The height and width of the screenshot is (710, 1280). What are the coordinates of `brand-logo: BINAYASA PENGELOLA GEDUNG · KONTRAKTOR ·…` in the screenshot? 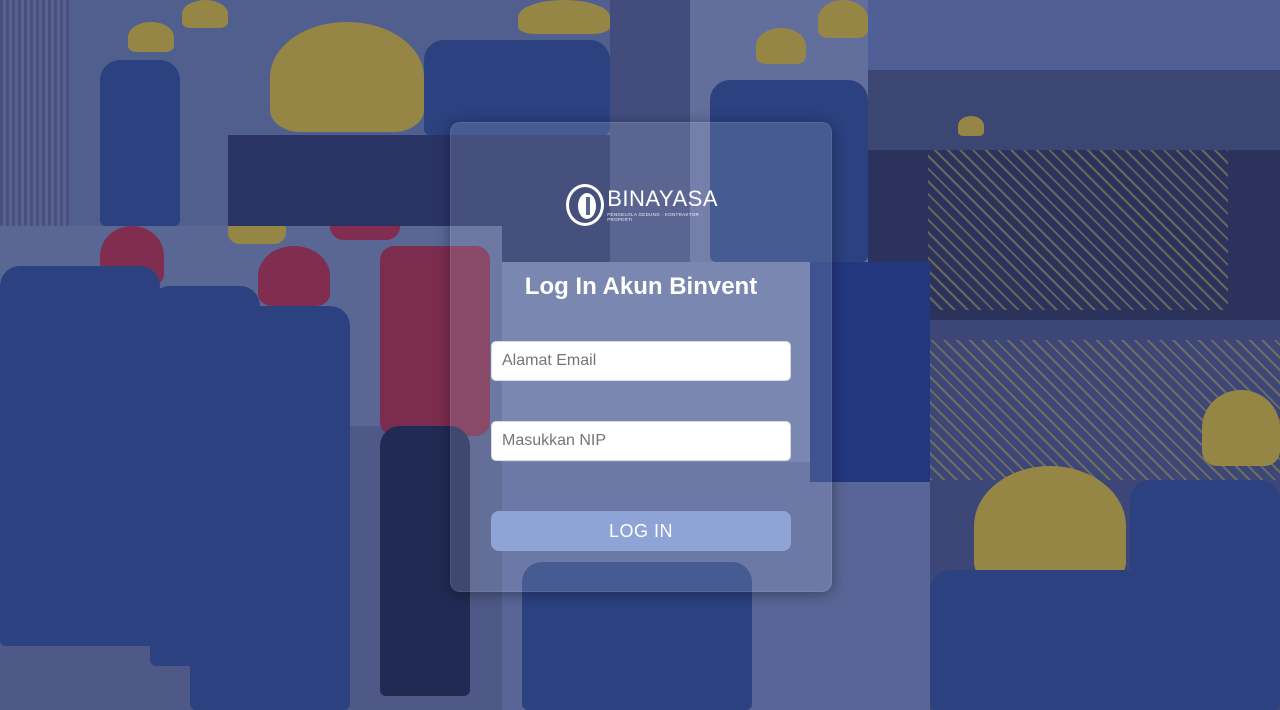 It's located at (642, 205).